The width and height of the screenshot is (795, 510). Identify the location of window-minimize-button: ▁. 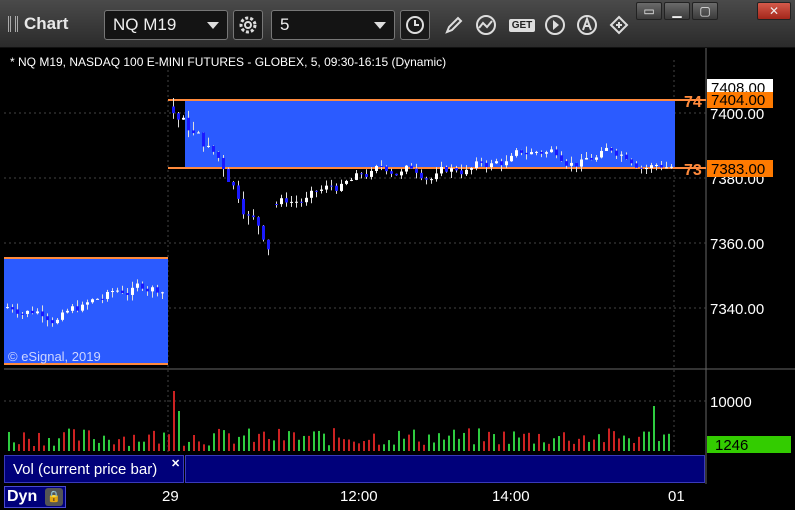
(677, 11).